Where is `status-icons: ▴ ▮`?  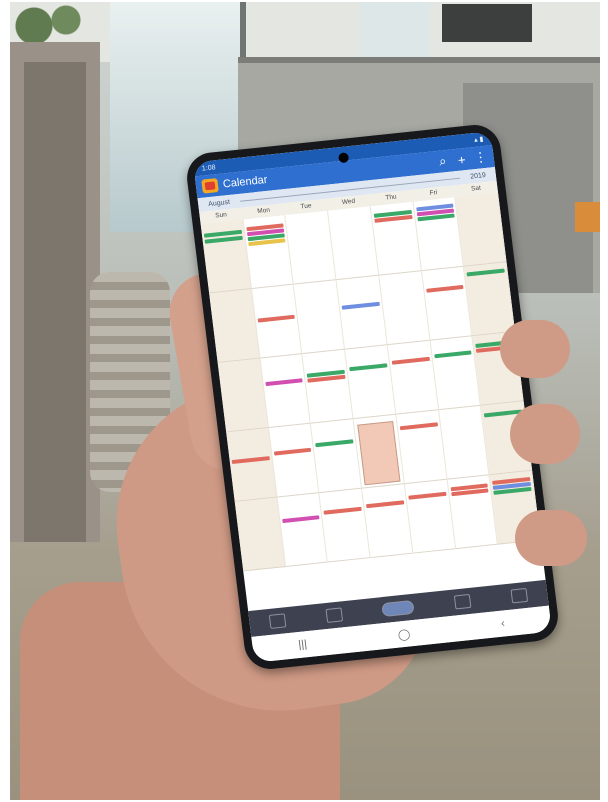 status-icons: ▴ ▮ is located at coordinates (478, 140).